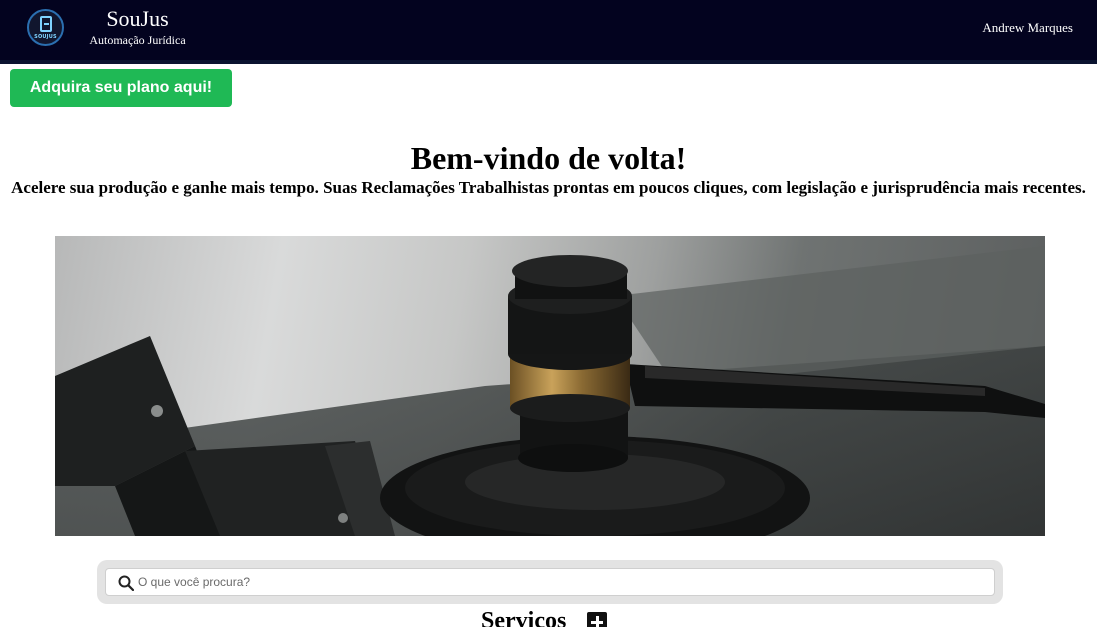 Image resolution: width=1097 pixels, height=627 pixels. What do you see at coordinates (46, 24) in the screenshot?
I see `logo-mark-icon` at bounding box center [46, 24].